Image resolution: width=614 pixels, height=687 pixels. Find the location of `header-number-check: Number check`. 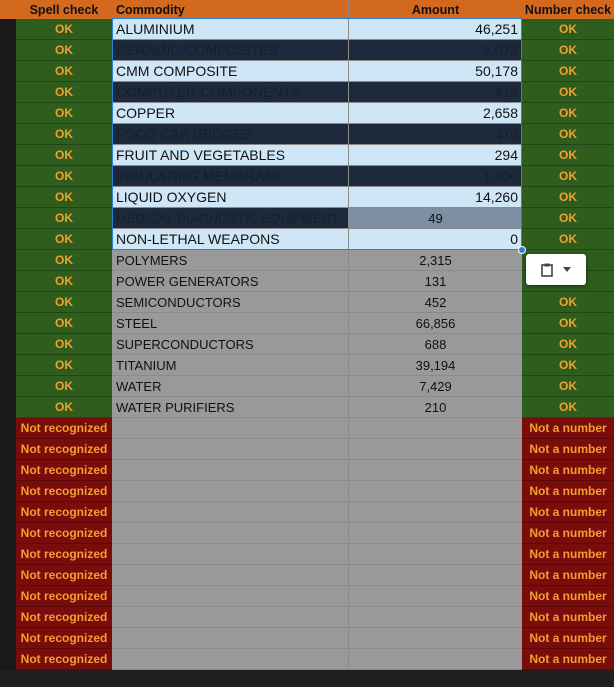

header-number-check: Number check is located at coordinates (568, 10).